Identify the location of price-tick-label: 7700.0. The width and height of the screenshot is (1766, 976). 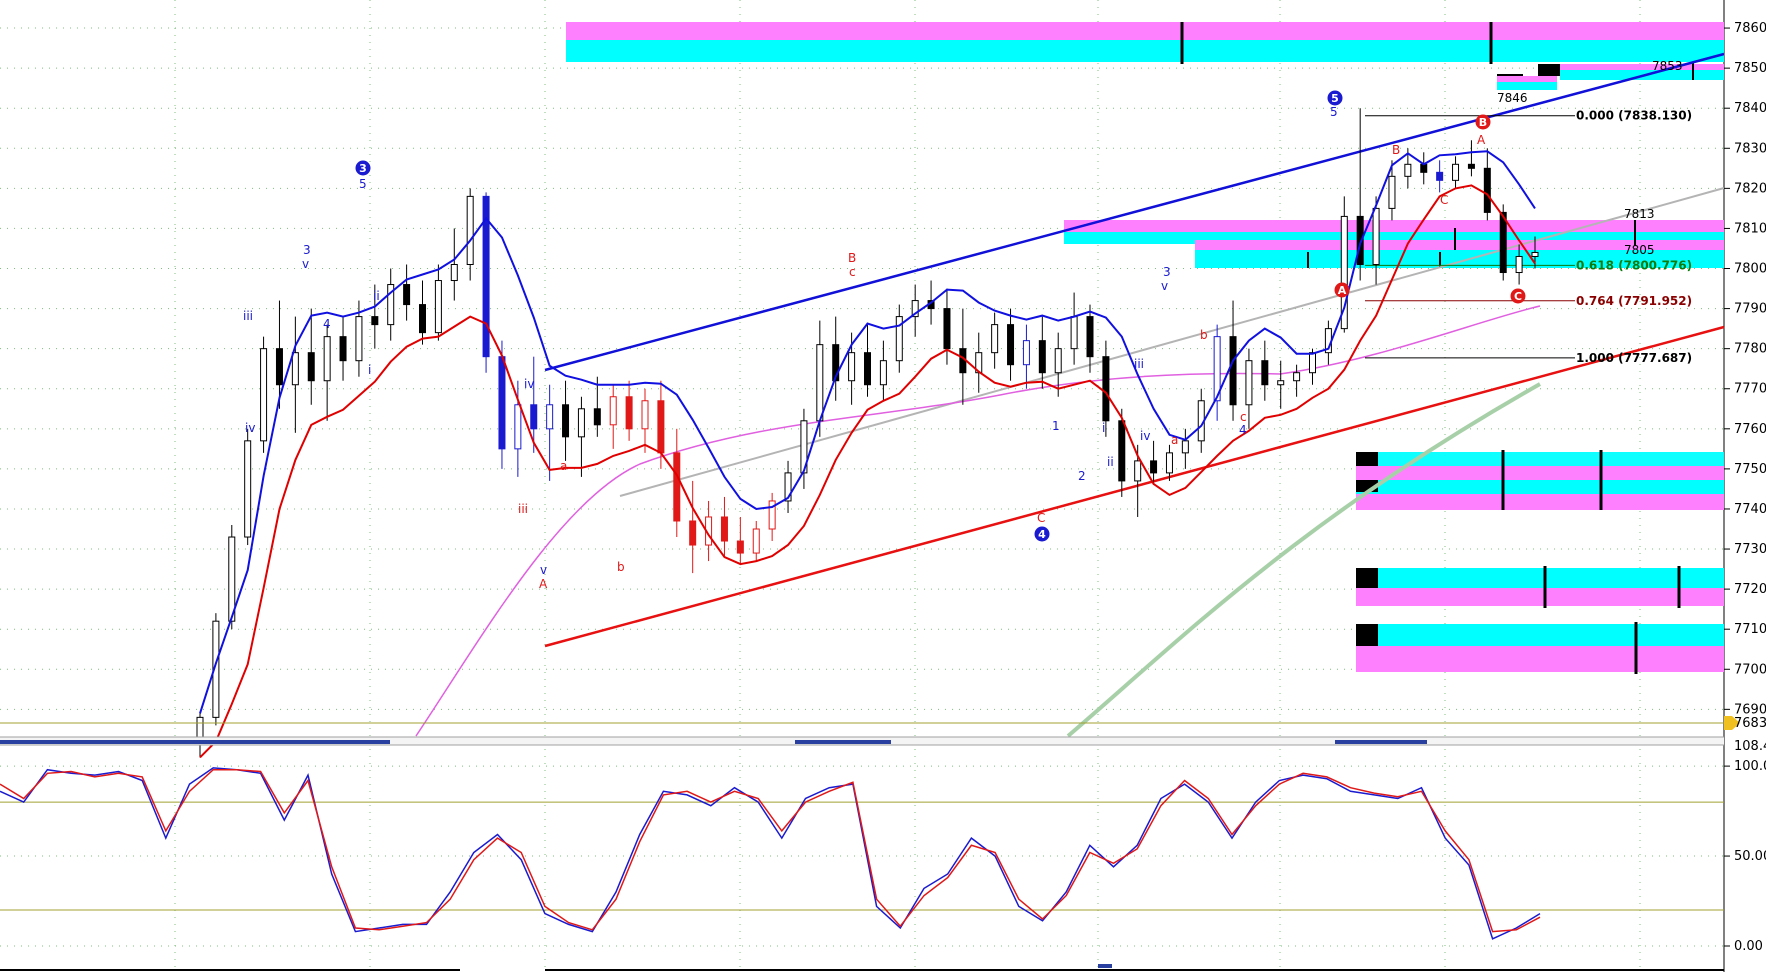
(1750, 669).